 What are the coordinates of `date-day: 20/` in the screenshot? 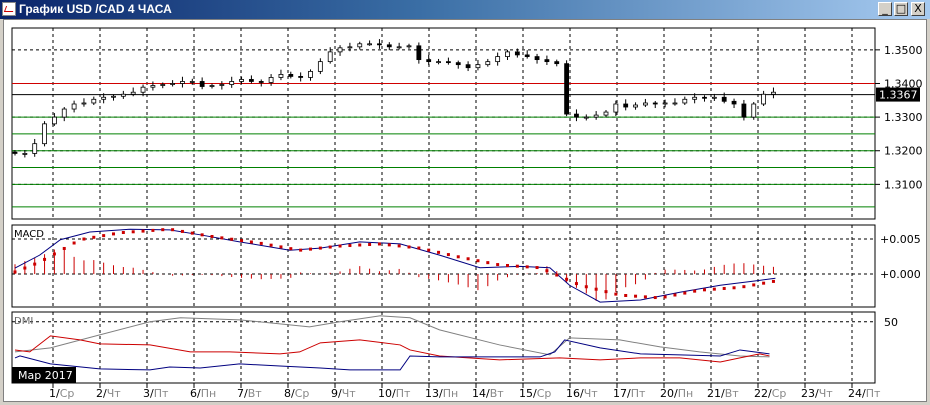 It's located at (669, 393).